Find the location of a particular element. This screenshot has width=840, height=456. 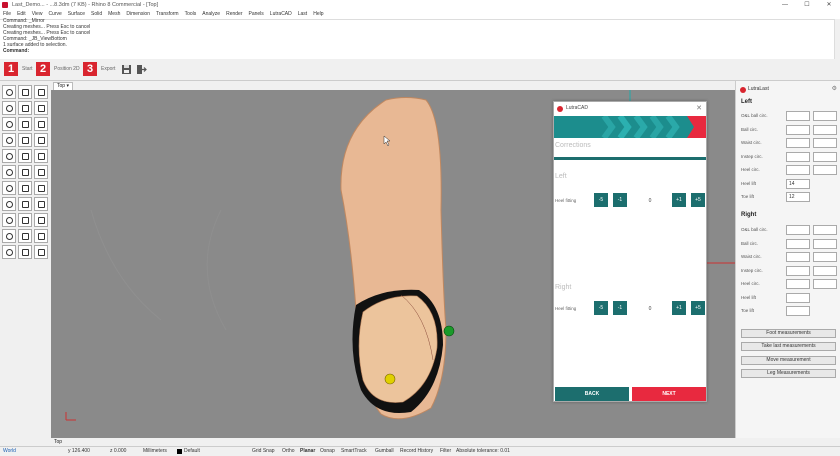

tool-group-icon is located at coordinates (25, 252).